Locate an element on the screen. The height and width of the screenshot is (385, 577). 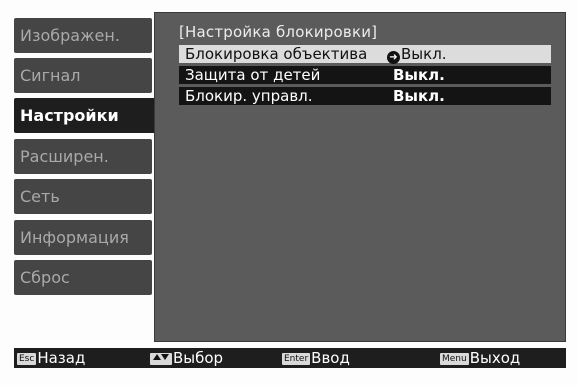
menu-item-label: Изображен. is located at coordinates (70, 35).